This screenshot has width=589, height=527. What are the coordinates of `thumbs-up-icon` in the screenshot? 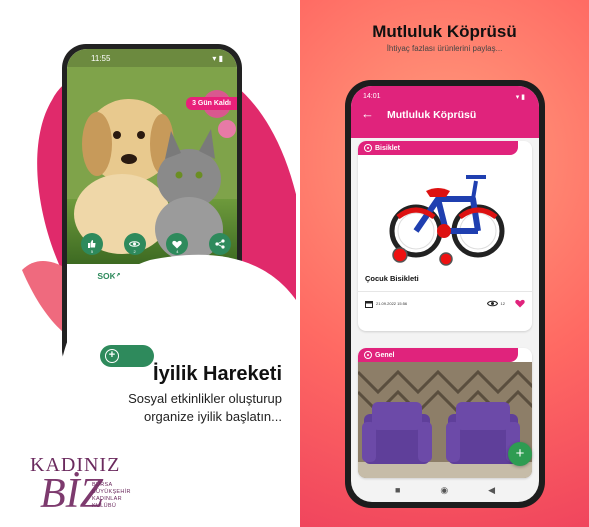 It's located at (92, 244).